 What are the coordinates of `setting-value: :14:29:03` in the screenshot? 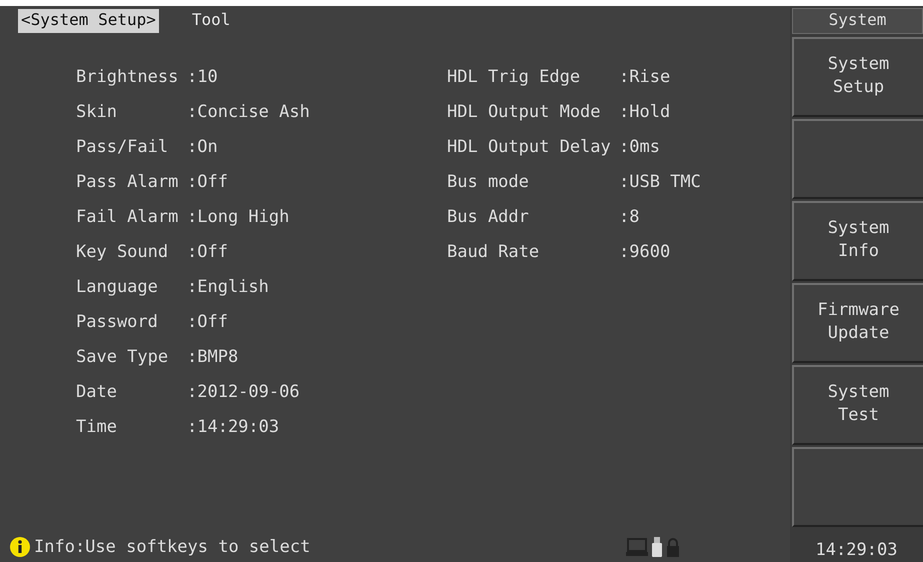 It's located at (233, 427).